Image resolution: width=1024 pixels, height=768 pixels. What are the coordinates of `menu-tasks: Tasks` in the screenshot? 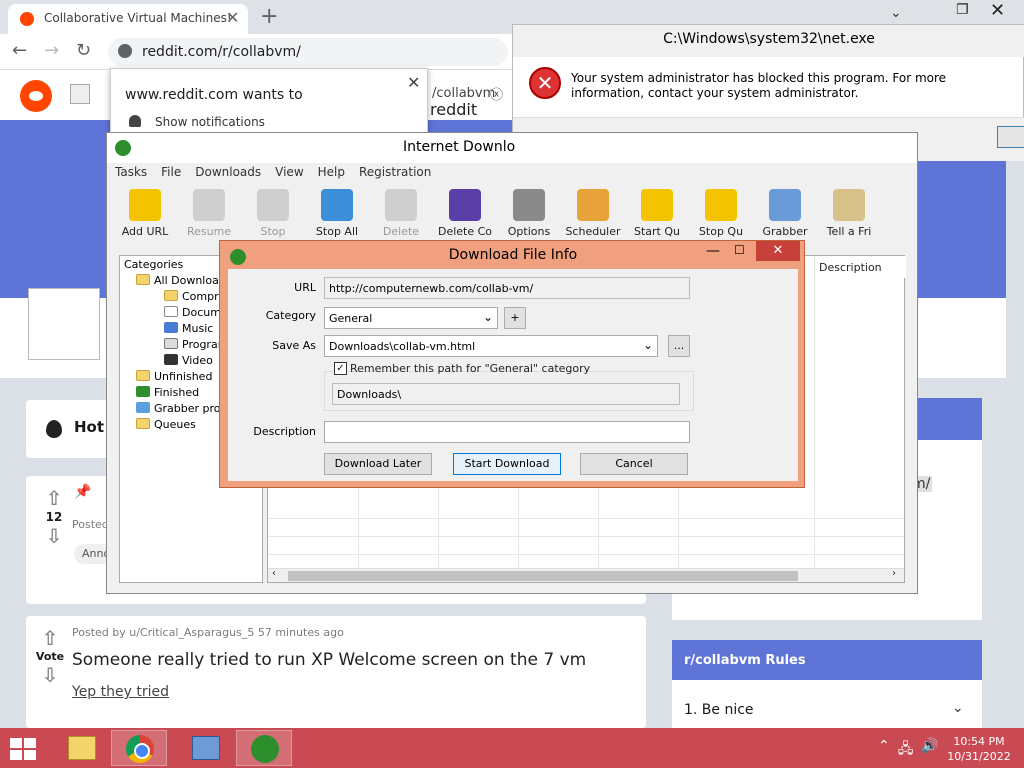 It's located at (131, 174).